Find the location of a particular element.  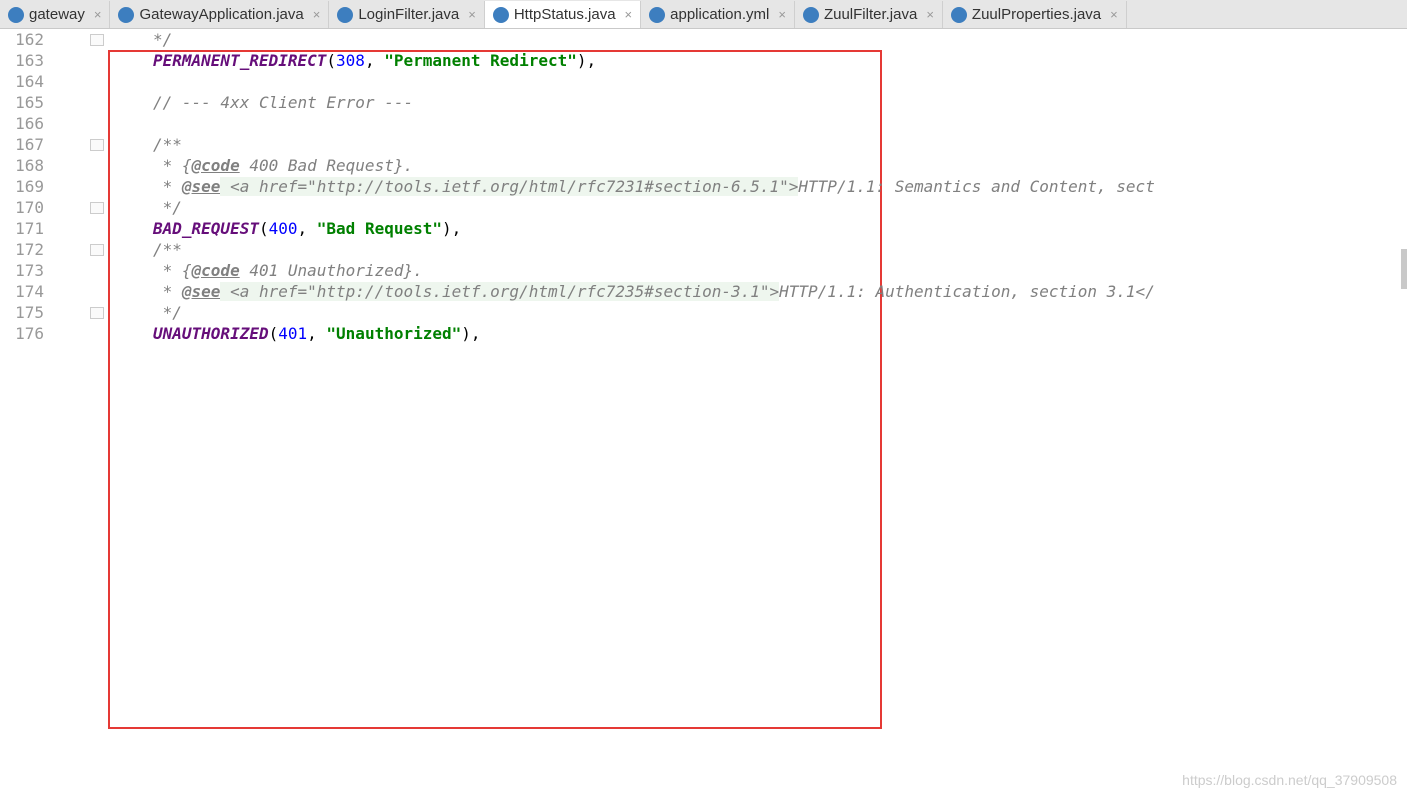

code-text: // --- 4xx Client Error --- is located at coordinates (283, 102).